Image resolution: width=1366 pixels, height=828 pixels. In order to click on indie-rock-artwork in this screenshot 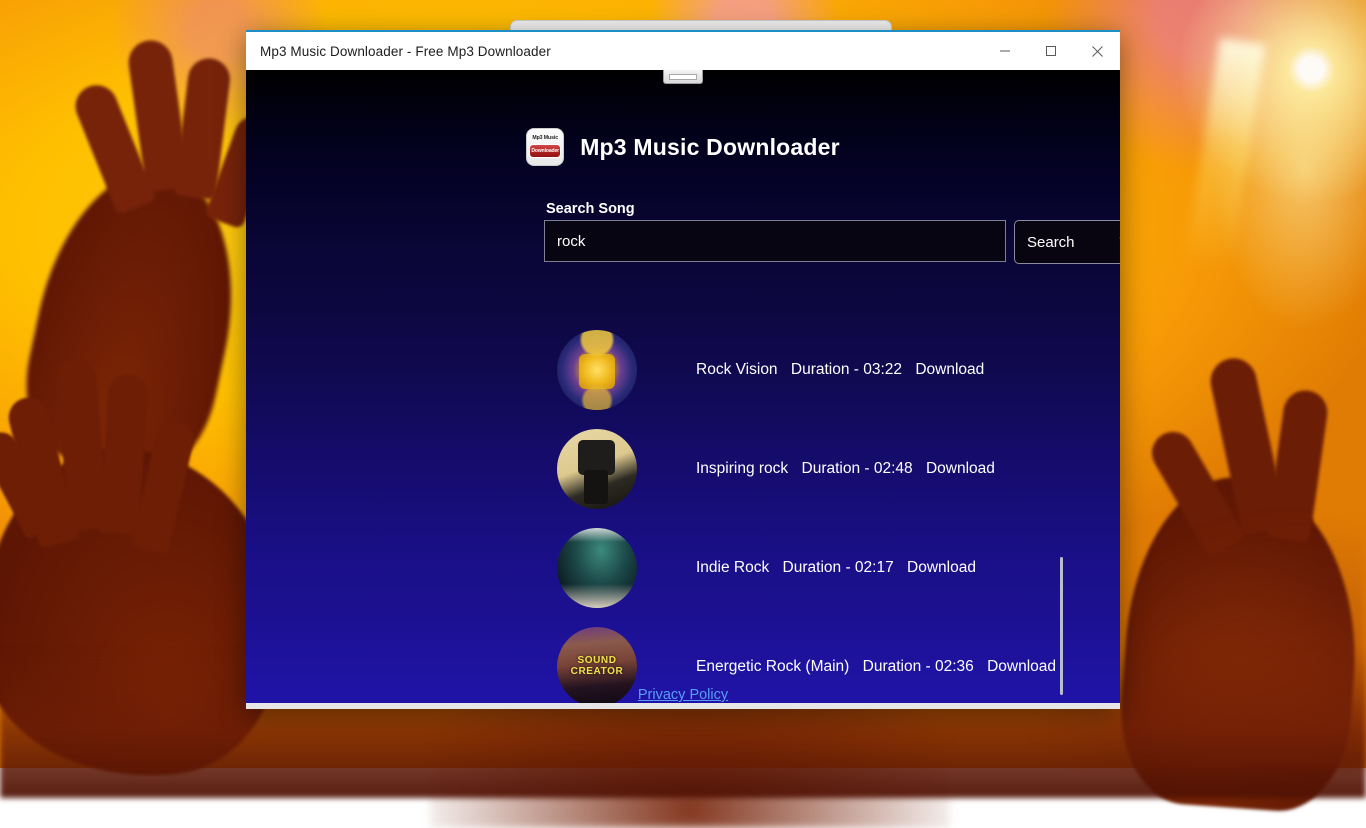, I will do `click(597, 568)`.